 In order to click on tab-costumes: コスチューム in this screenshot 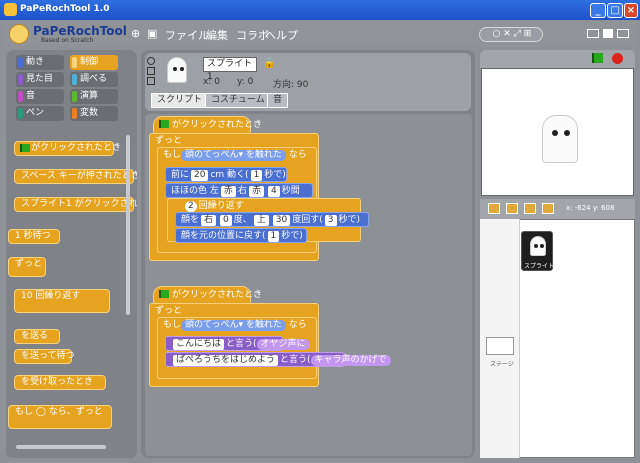, I will do `click(238, 100)`.